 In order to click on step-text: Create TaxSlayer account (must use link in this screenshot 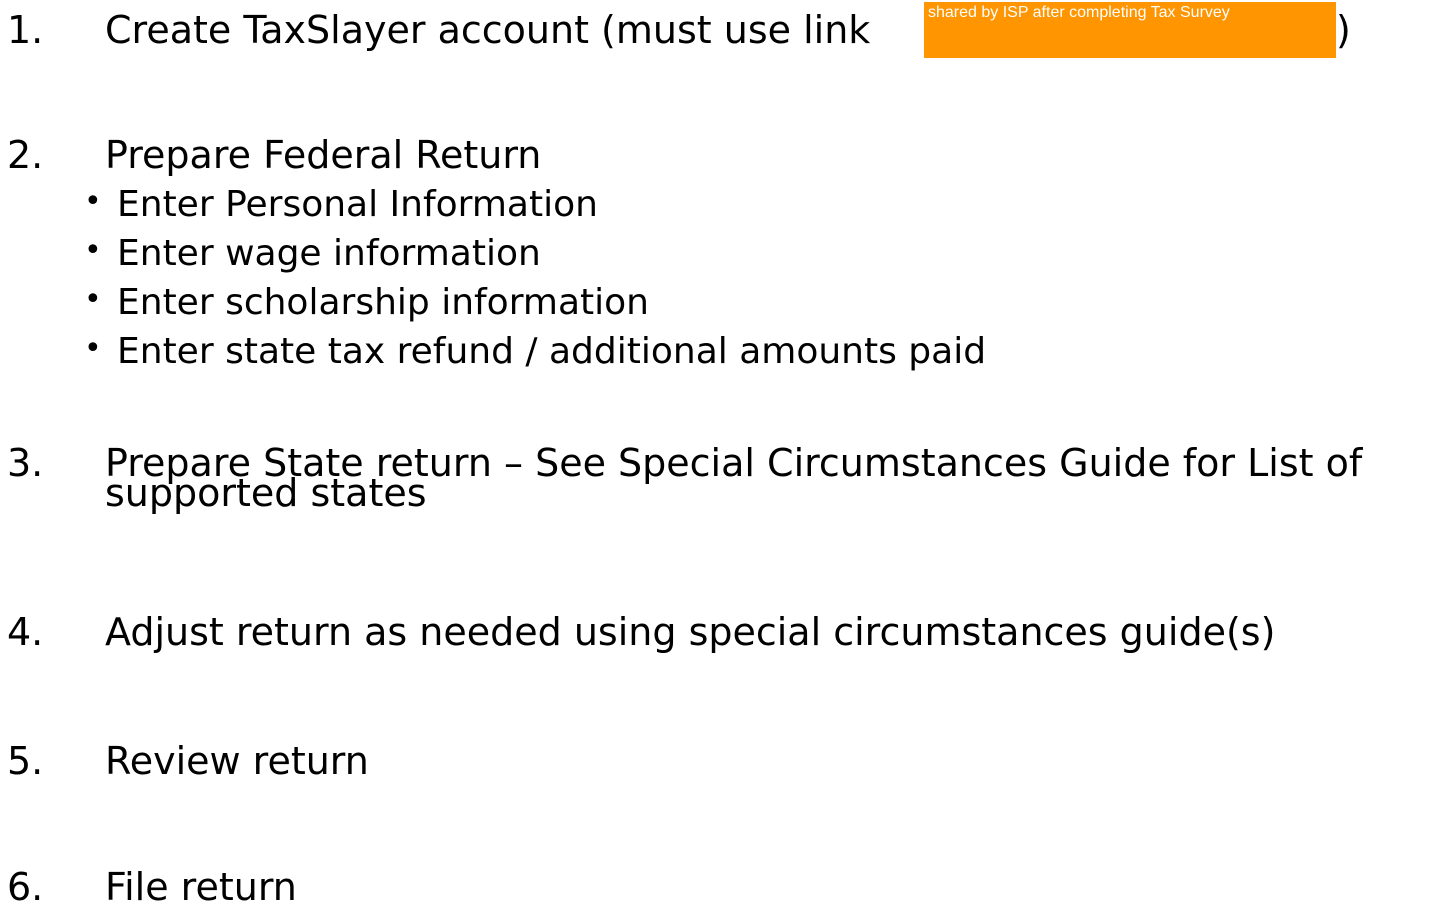, I will do `click(488, 30)`.